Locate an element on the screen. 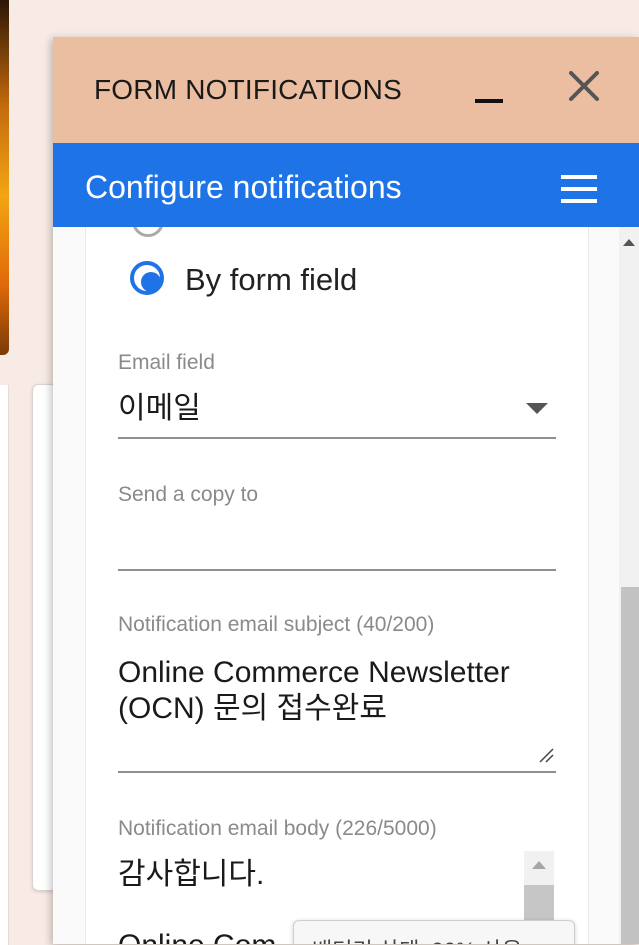 This screenshot has height=945, width=639. email-field-select: 이메일 is located at coordinates (159, 405).